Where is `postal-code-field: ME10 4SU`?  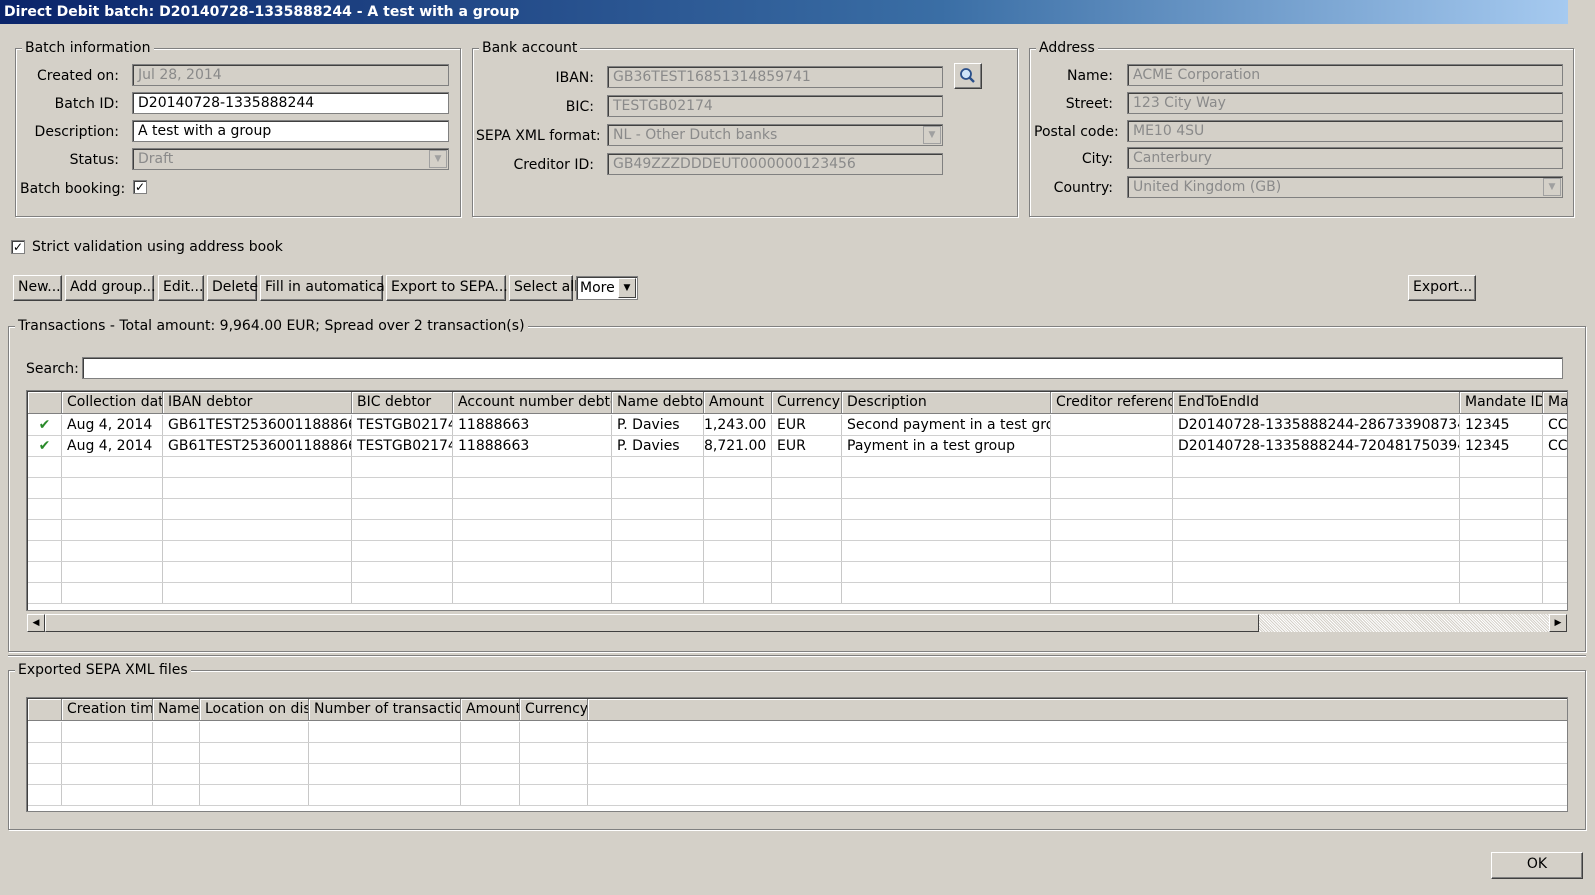 postal-code-field: ME10 4SU is located at coordinates (1345, 131).